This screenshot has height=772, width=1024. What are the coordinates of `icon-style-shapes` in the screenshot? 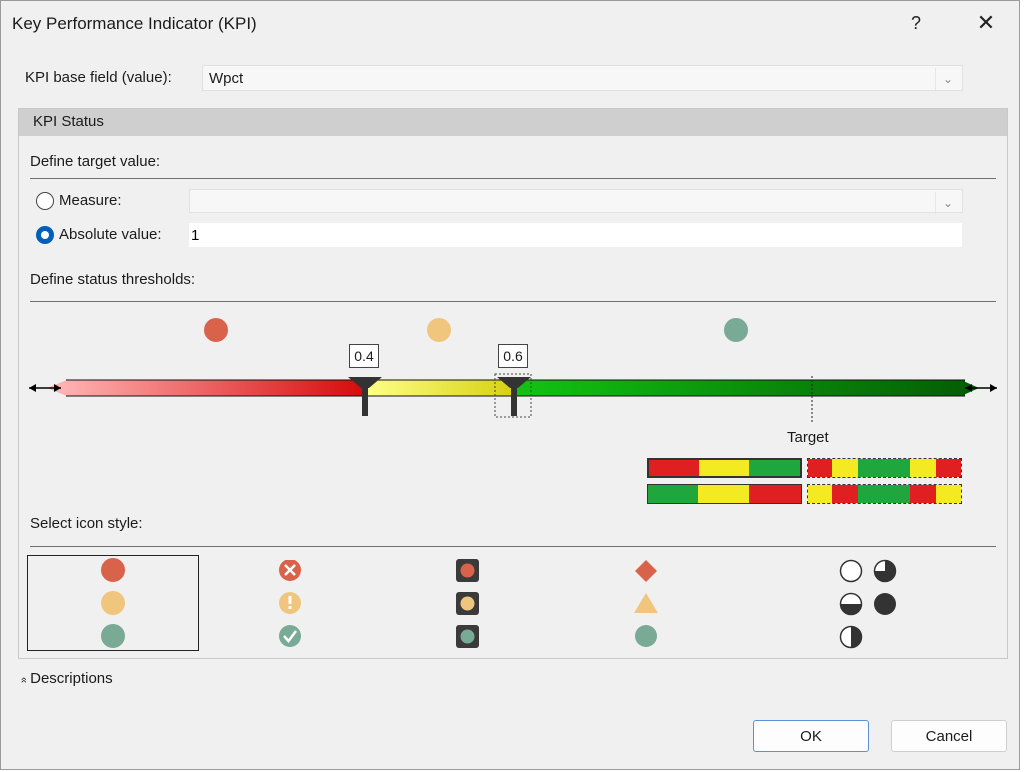 It's located at (646, 609).